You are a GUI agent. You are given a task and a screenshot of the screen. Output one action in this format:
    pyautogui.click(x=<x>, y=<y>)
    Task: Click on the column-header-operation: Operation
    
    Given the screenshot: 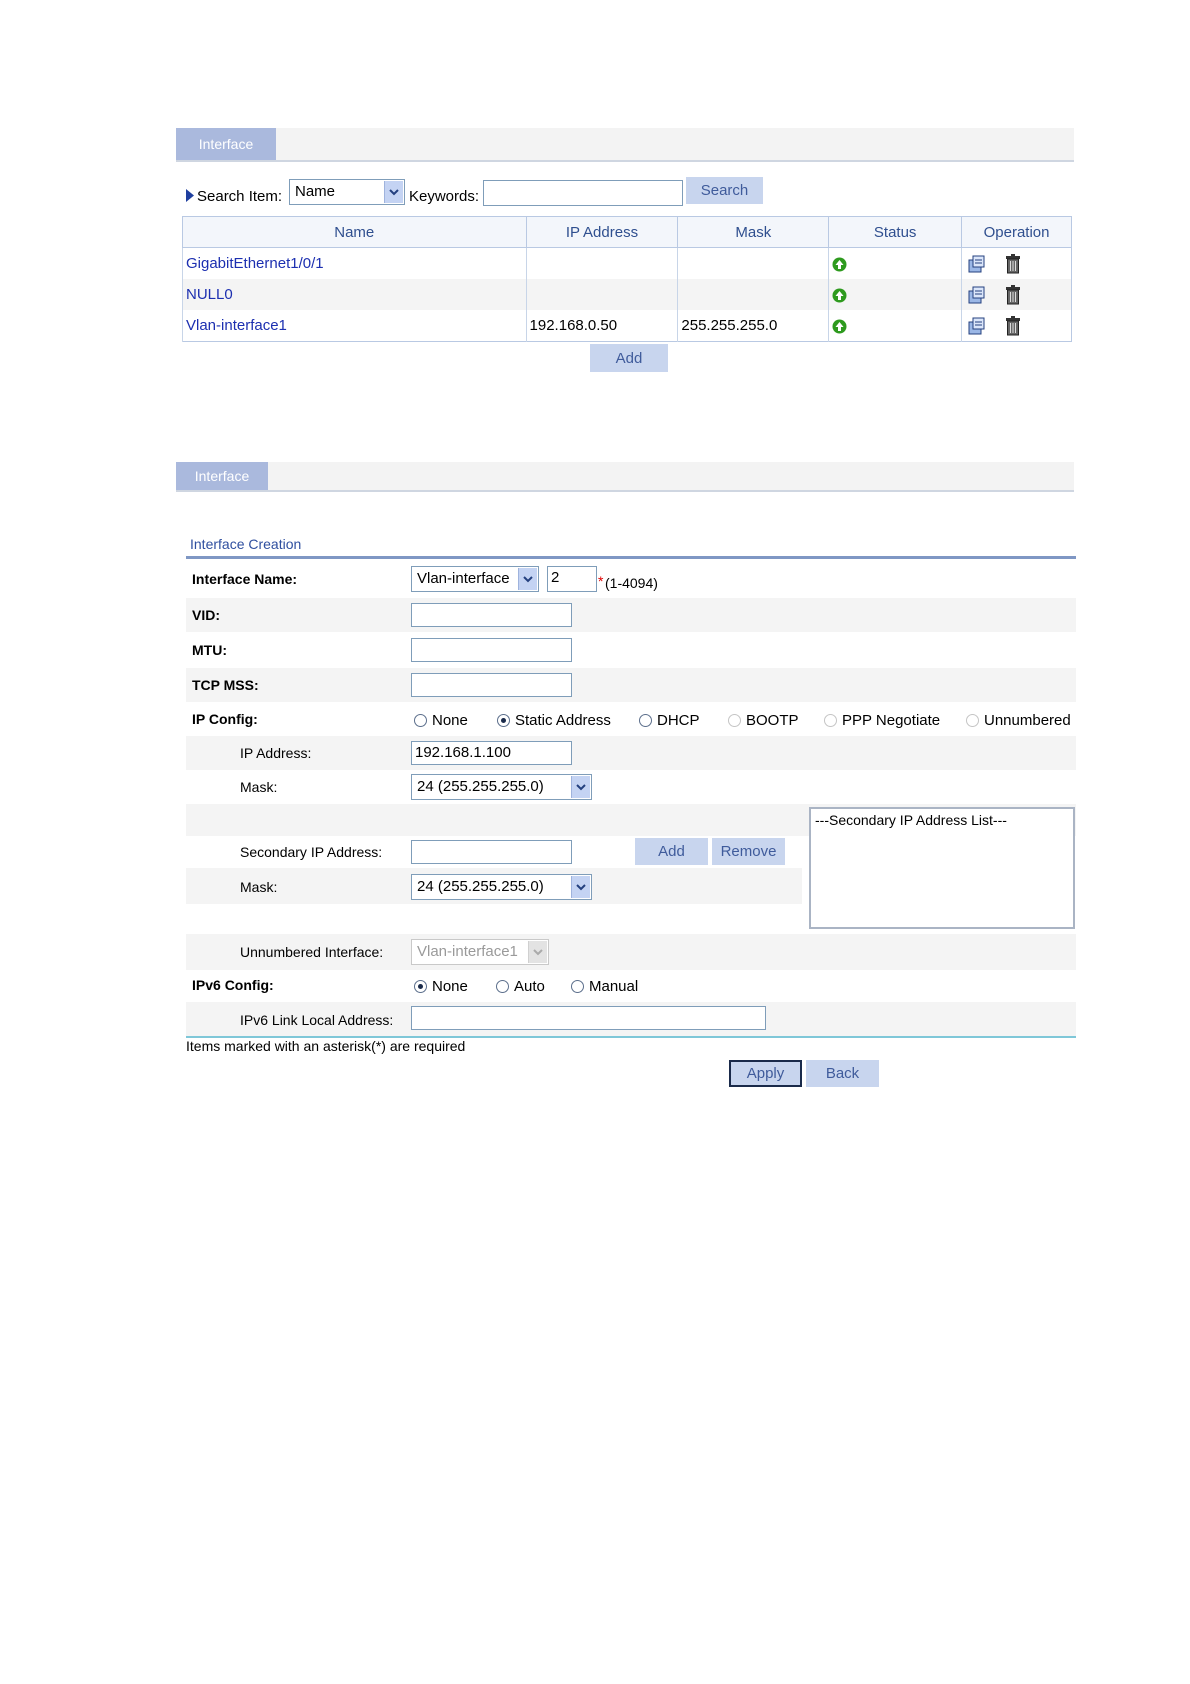 What is the action you would take?
    pyautogui.click(x=1016, y=232)
    